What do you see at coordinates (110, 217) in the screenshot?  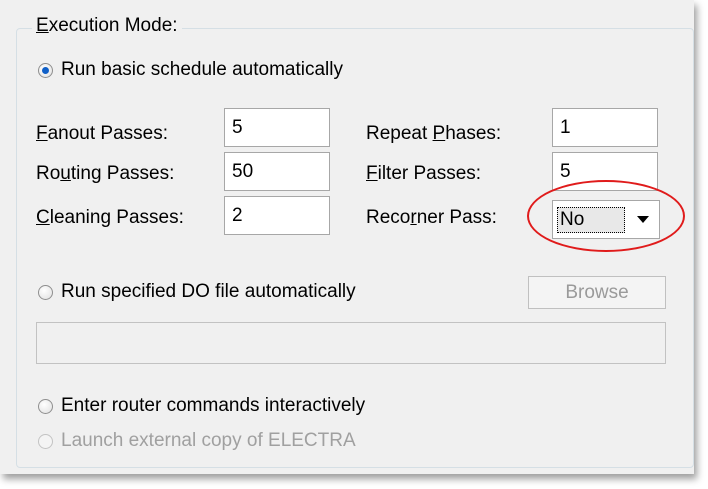 I see `cleaning-passes-label: Cleaning Passes:` at bounding box center [110, 217].